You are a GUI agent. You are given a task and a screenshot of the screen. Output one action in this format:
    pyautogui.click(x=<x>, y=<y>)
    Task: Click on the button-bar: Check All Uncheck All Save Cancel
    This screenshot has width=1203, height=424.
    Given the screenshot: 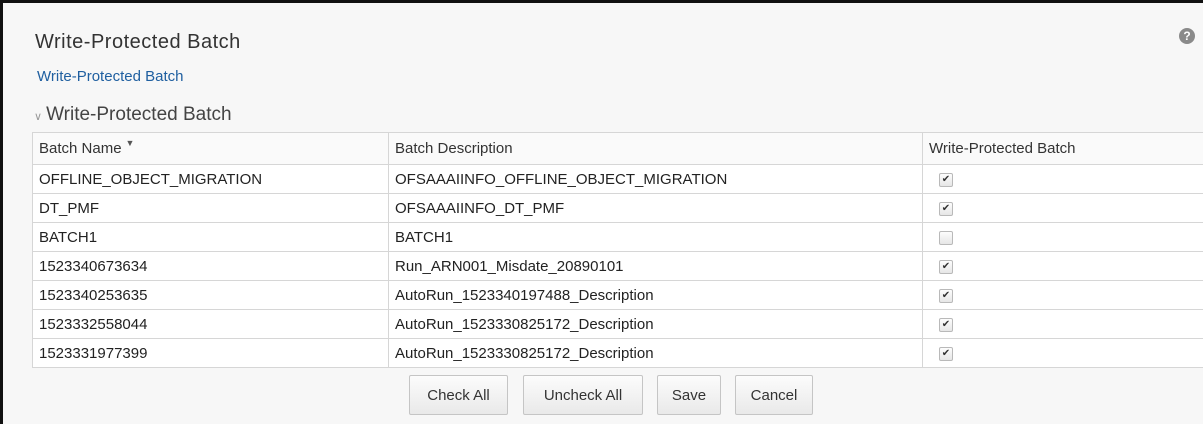 What is the action you would take?
    pyautogui.click(x=603, y=396)
    